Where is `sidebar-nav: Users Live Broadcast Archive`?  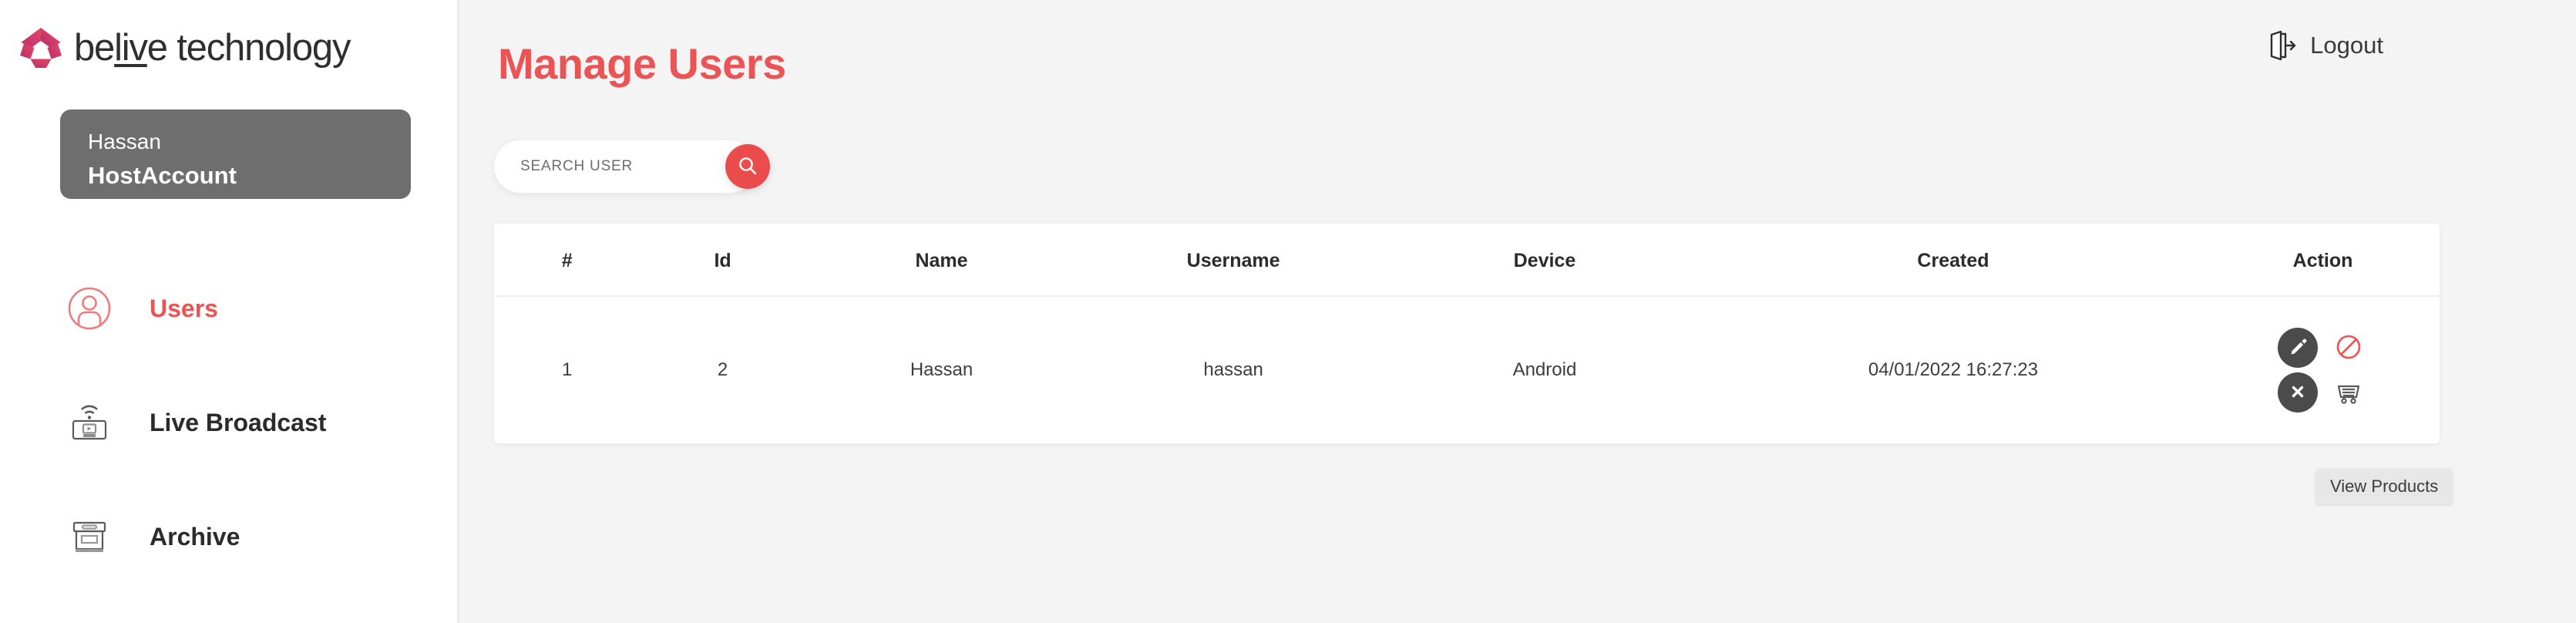 sidebar-nav: Users Live Broadcast Archive is located at coordinates (228, 422).